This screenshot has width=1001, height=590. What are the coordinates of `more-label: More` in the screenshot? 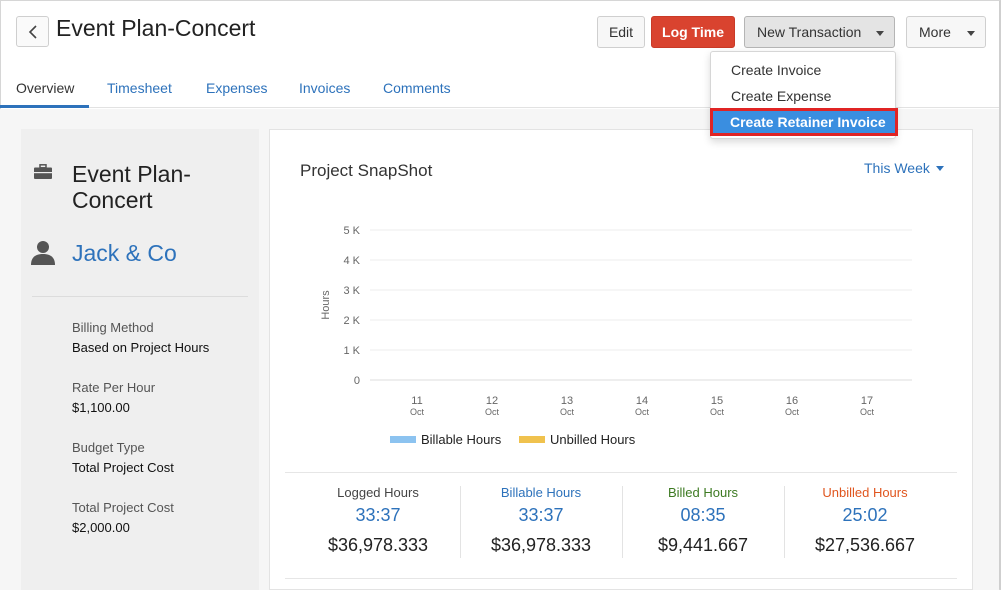 It's located at (935, 32).